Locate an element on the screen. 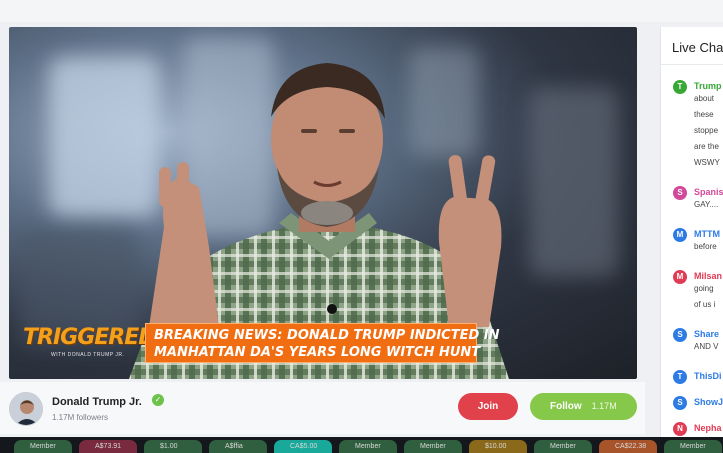 This screenshot has height=453, width=723. chat-username: ThisDi is located at coordinates (708, 376).